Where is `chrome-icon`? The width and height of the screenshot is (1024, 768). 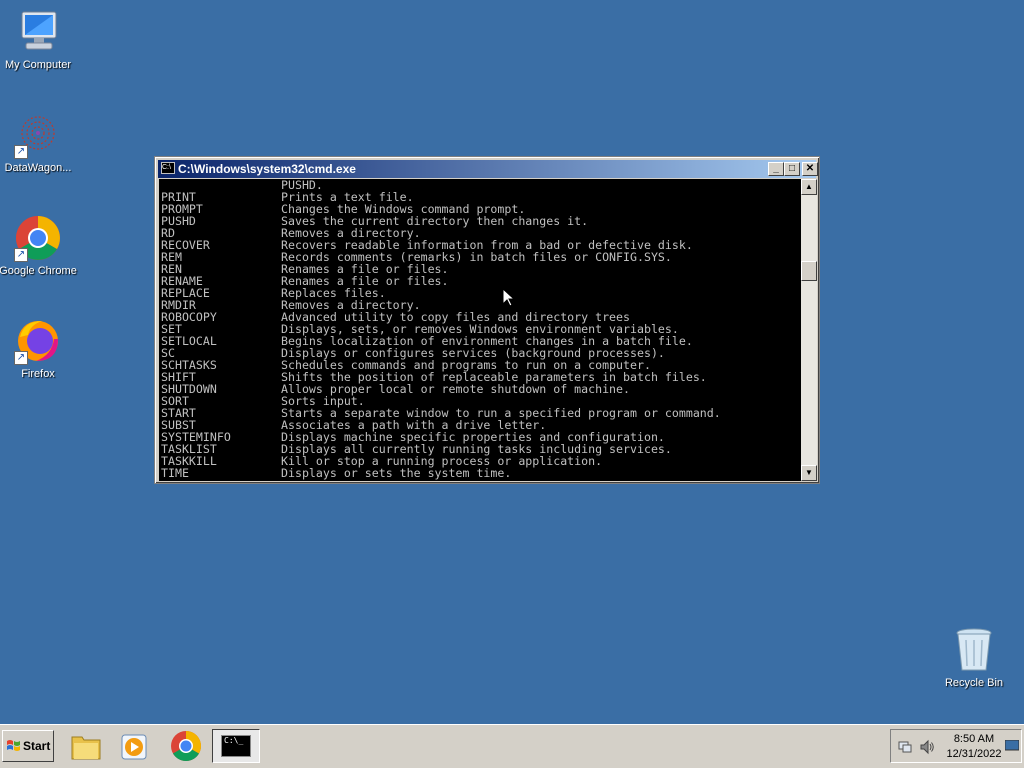
chrome-icon is located at coordinates (186, 746).